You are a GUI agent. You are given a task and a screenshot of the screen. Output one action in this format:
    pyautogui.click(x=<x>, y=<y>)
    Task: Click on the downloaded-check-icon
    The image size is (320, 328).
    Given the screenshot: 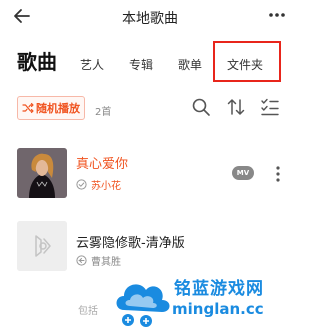 What is the action you would take?
    pyautogui.click(x=81, y=184)
    